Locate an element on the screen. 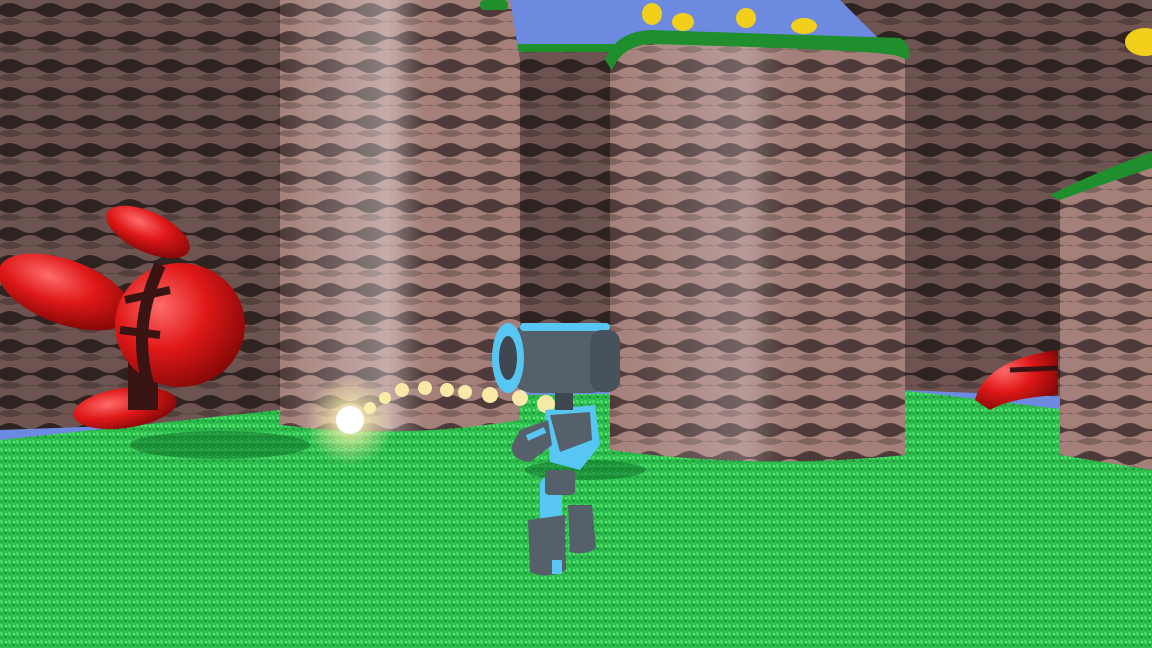 This screenshot has height=648, width=1152. shot-core is located at coordinates (350, 420).